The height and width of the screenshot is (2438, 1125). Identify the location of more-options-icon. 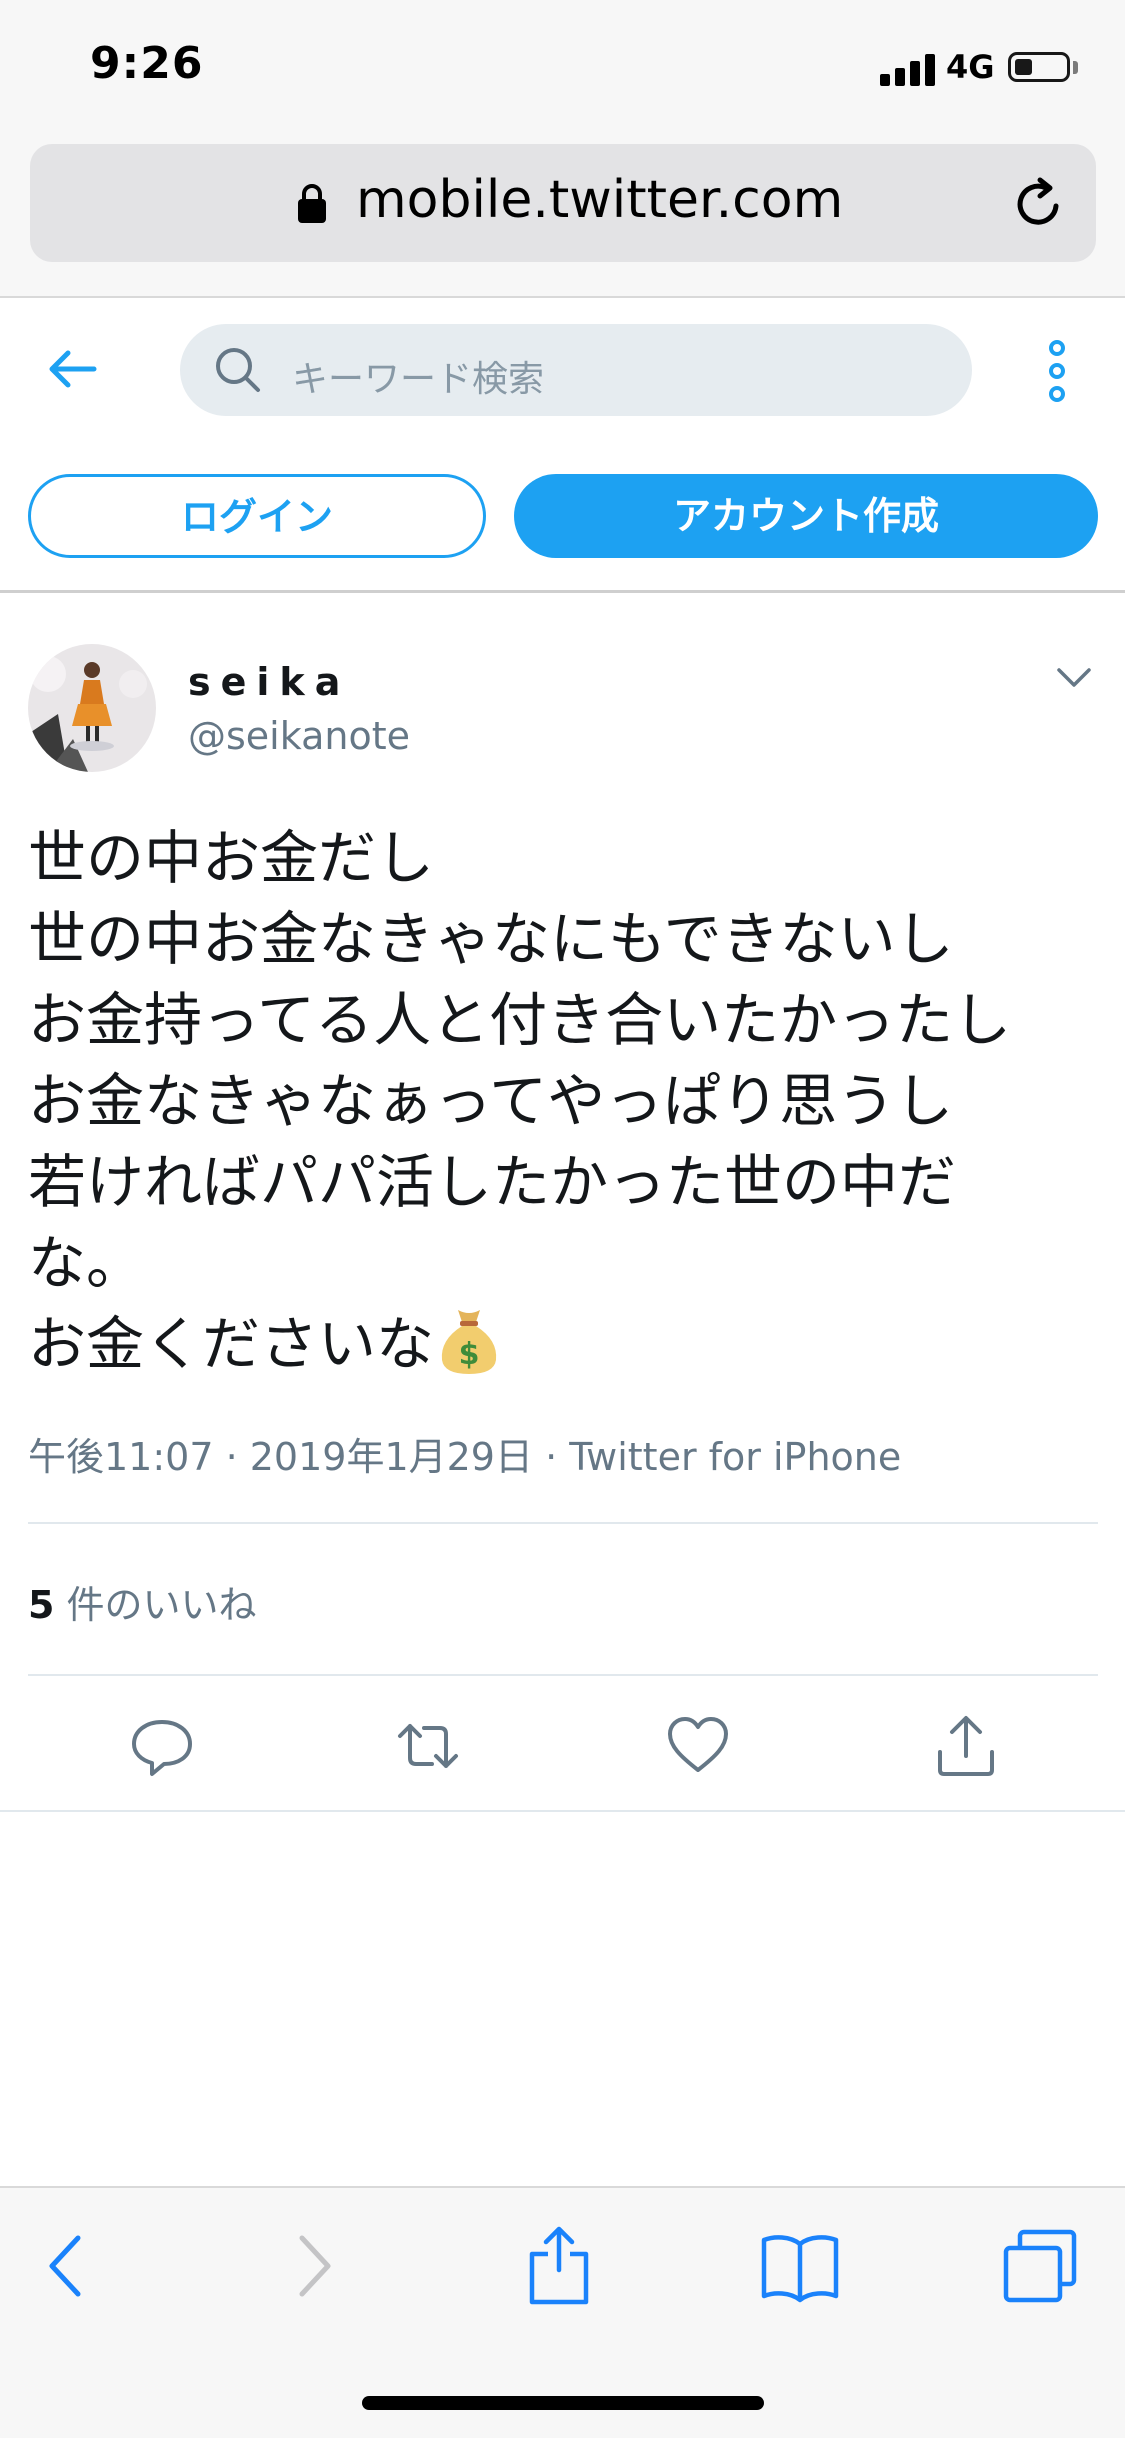
(1057, 371).